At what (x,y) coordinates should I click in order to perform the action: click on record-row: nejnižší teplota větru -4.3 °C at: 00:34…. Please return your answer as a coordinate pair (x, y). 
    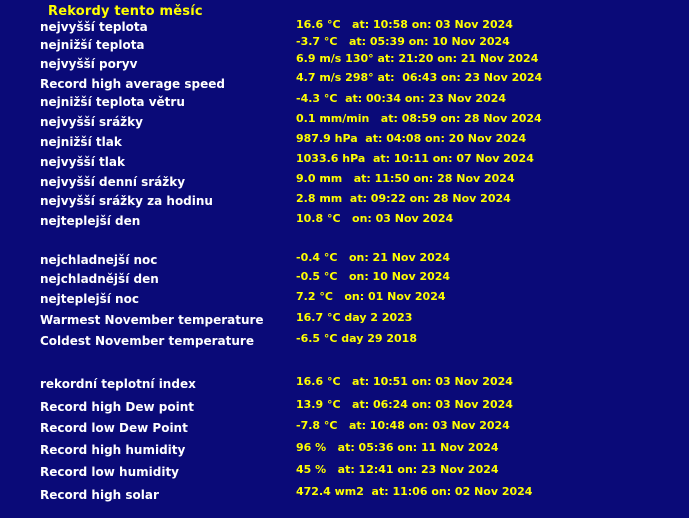
    Looking at the image, I should click on (344, 101).